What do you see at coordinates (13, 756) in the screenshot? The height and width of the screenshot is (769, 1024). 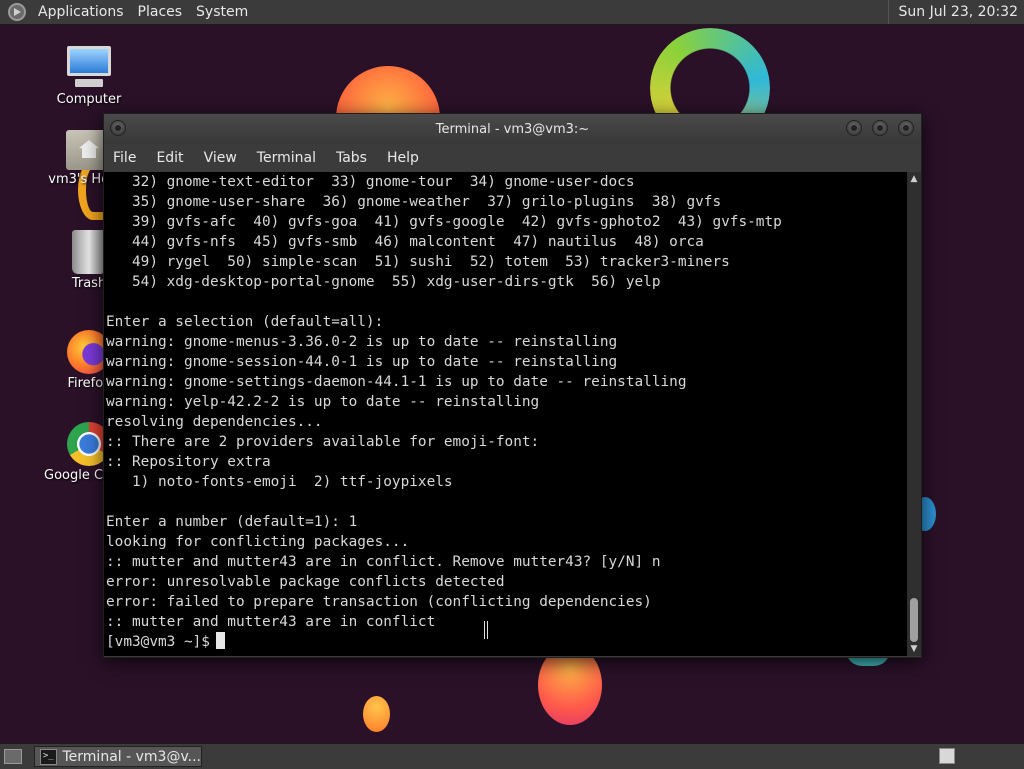 I see `show-desktop-icon` at bounding box center [13, 756].